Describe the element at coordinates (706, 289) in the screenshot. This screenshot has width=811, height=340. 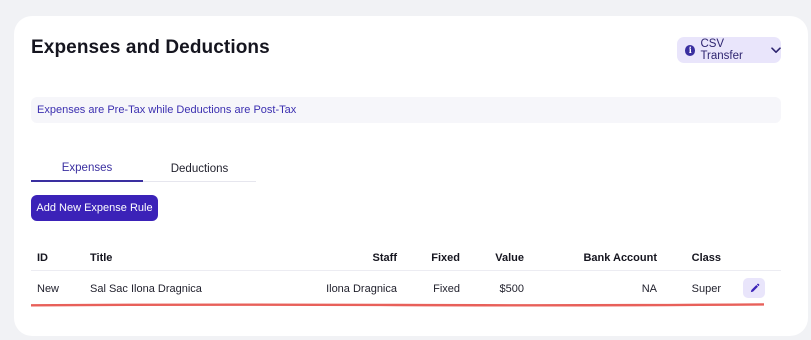
I see `cell-class: Super` at that location.